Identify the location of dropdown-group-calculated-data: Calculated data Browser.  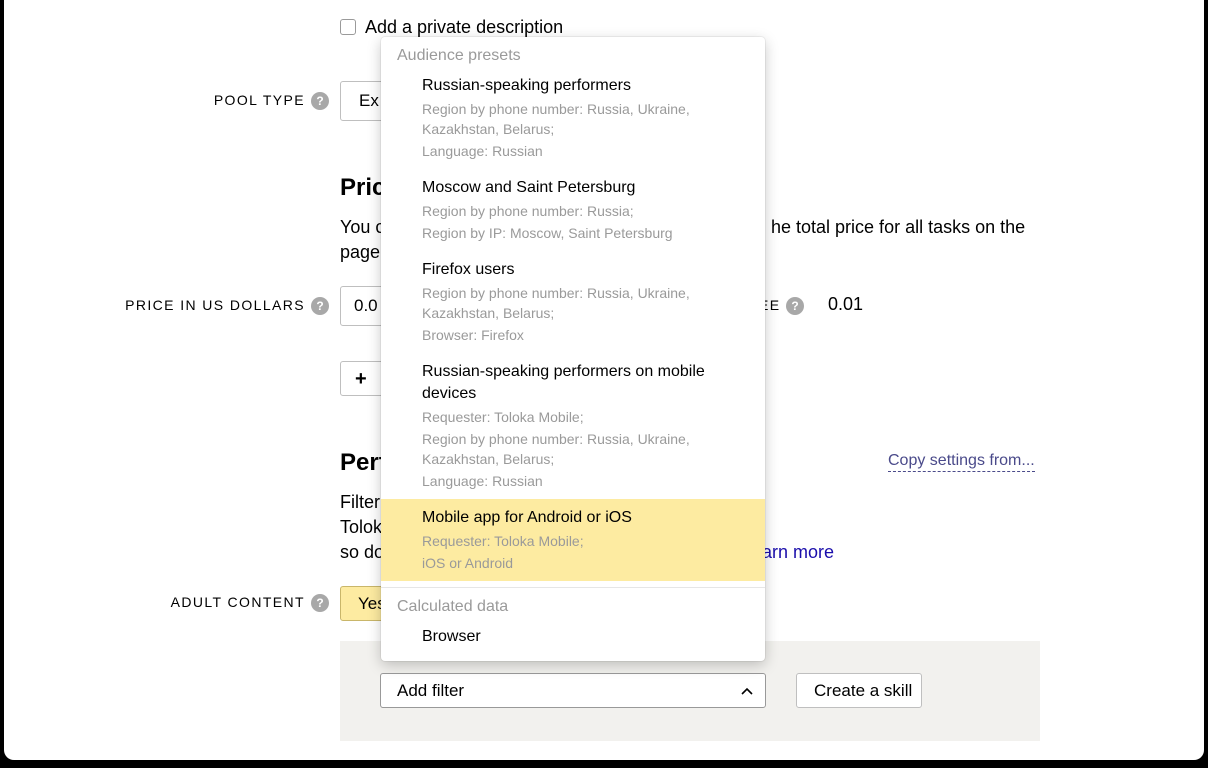
(573, 622).